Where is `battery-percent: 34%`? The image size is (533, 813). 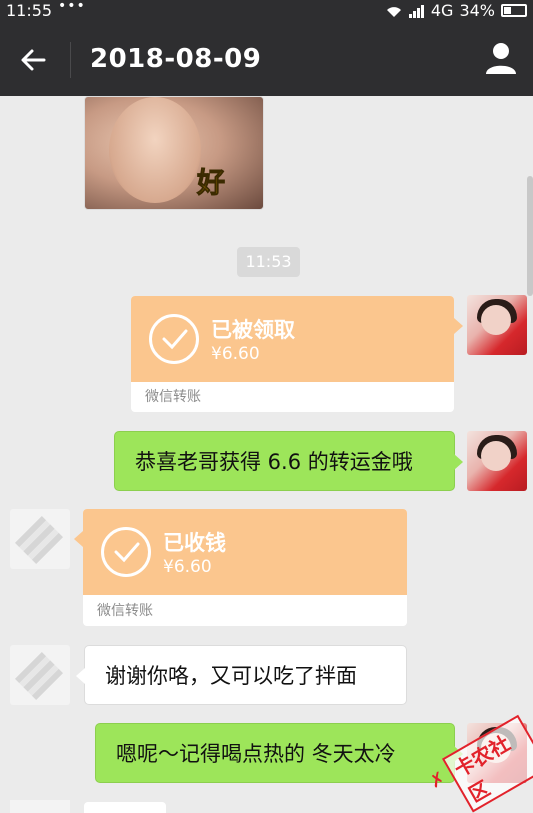 battery-percent: 34% is located at coordinates (477, 10).